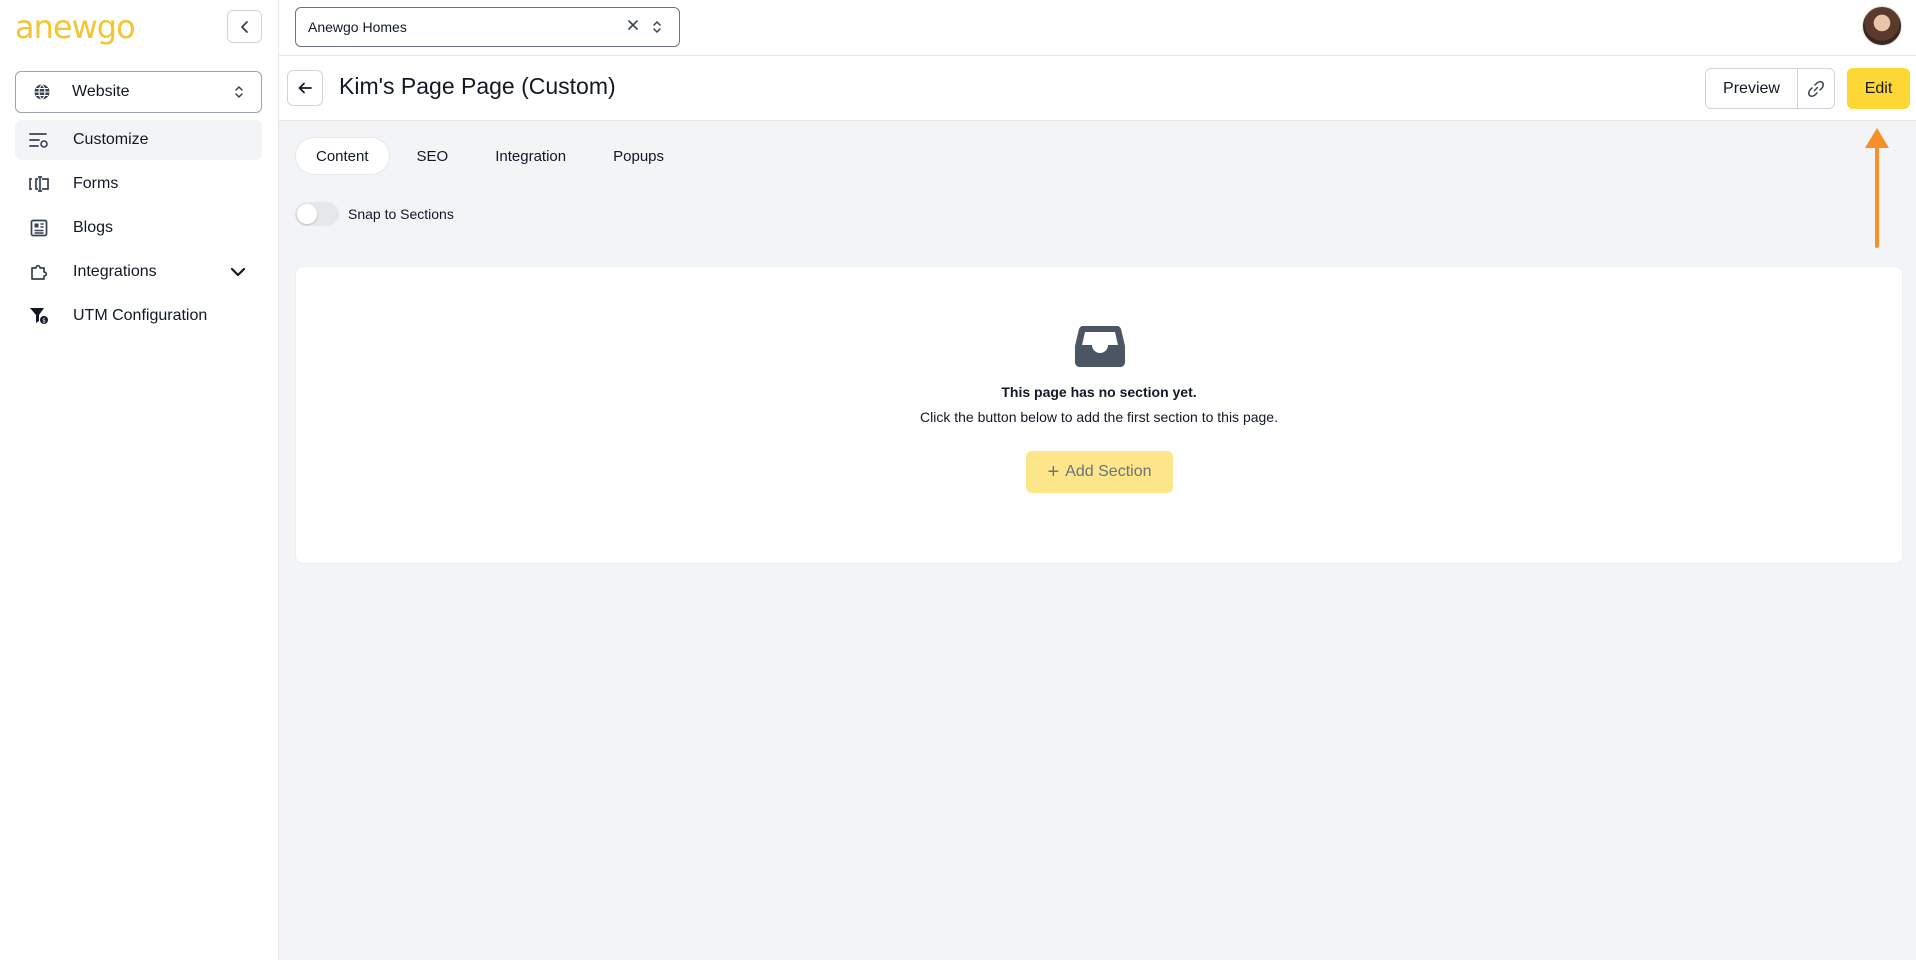 This screenshot has height=960, width=1916. I want to click on funnel-icon: $, so click(39, 316).